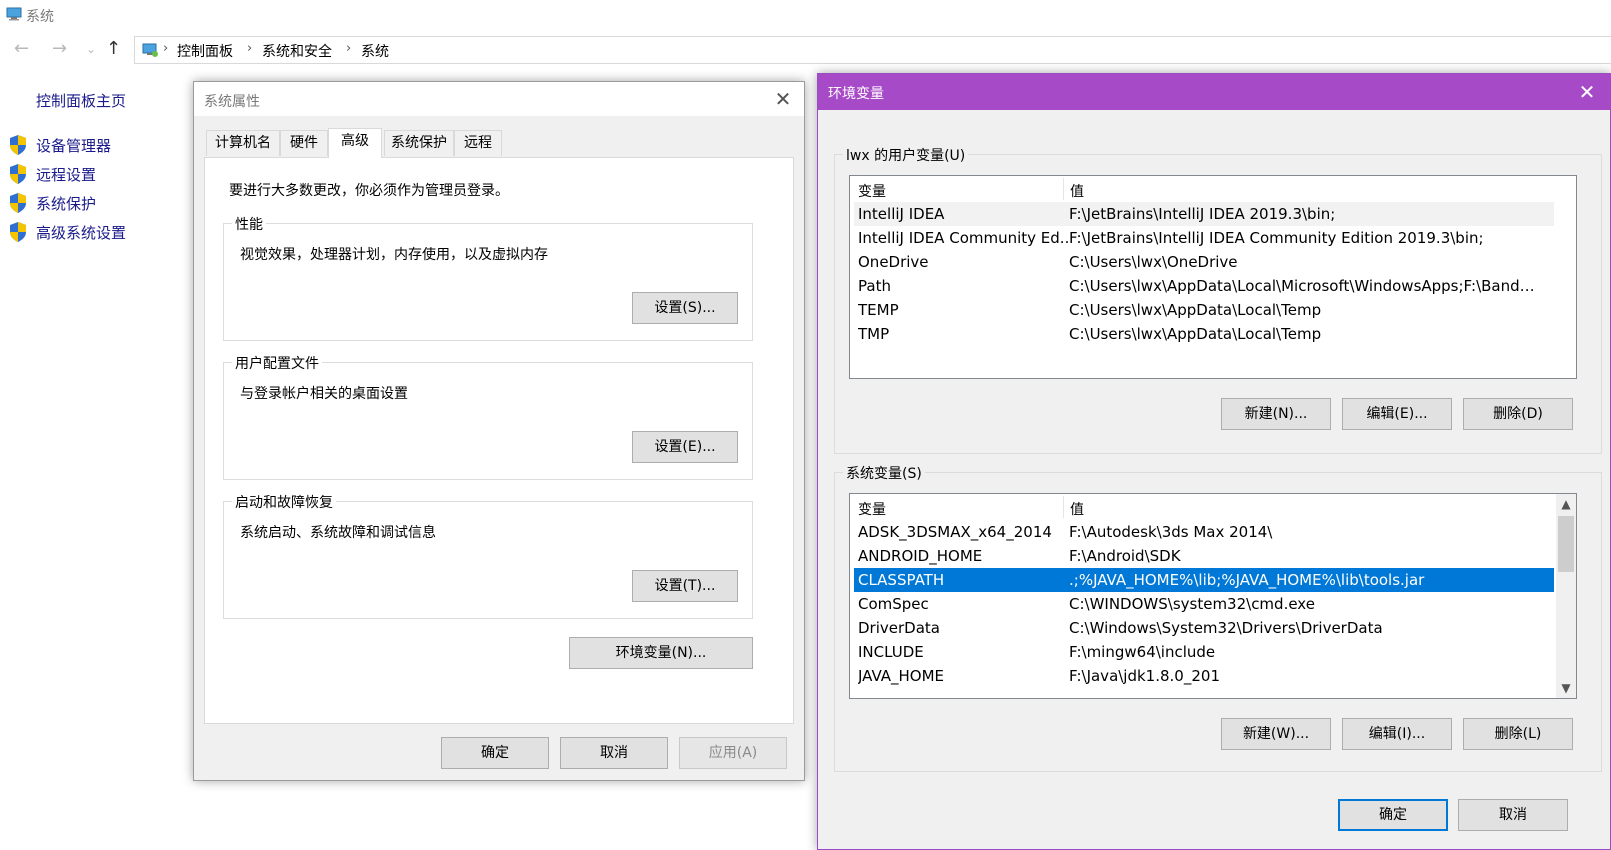 This screenshot has width=1611, height=850. What do you see at coordinates (338, 533) in the screenshot?
I see `group-description: 系统启动、系统故障和调试信息` at bounding box center [338, 533].